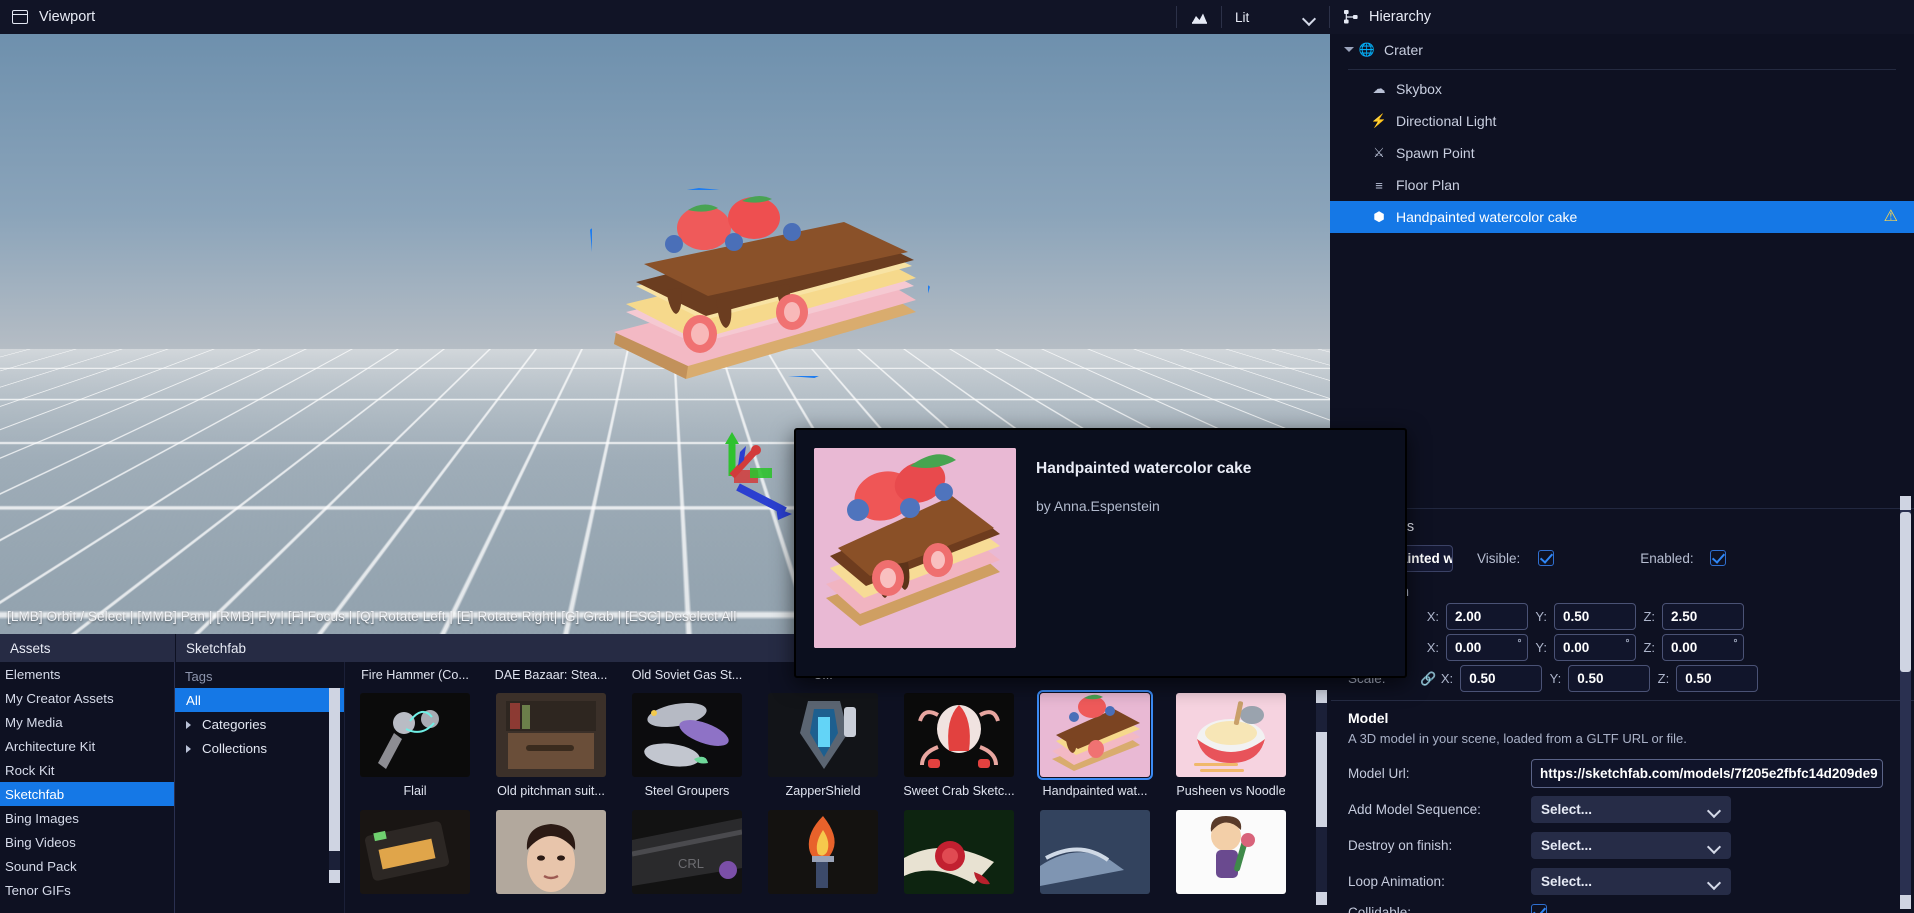  What do you see at coordinates (1468, 647) in the screenshot?
I see `rotation-x-value: 0.00` at bounding box center [1468, 647].